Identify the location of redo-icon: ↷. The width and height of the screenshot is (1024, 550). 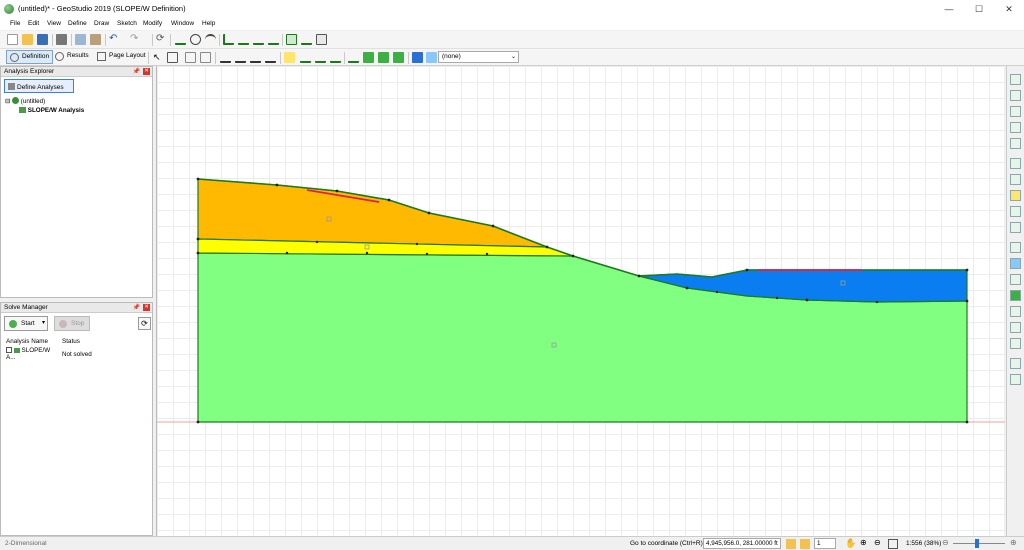
(135, 39).